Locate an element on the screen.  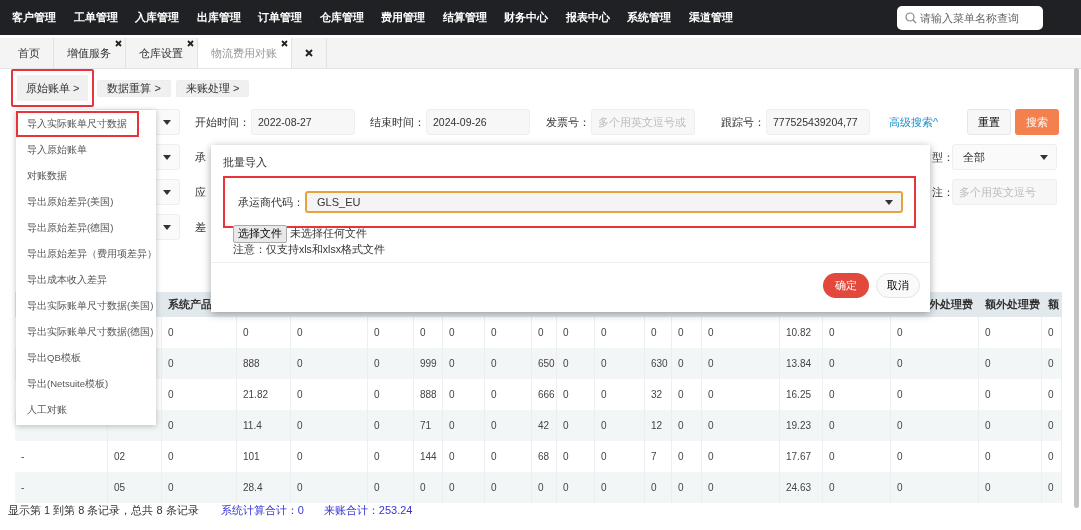
nav-menu-item: 费用管理 is located at coordinates (412, 17).